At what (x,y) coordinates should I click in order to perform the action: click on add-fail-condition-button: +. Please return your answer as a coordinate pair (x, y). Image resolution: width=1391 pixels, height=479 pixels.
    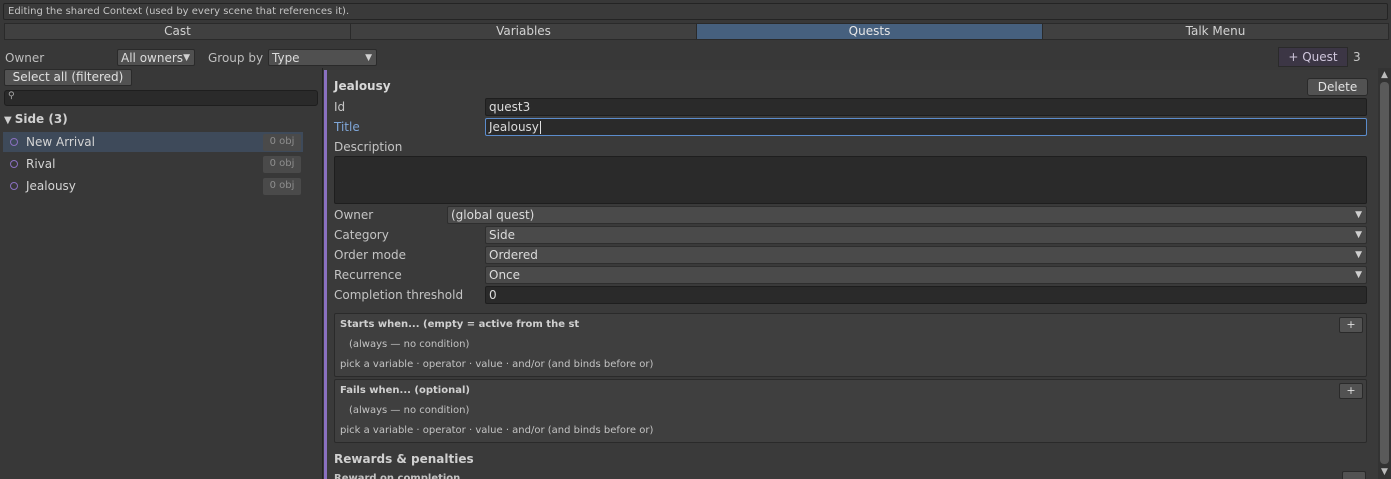
    Looking at the image, I should click on (1351, 391).